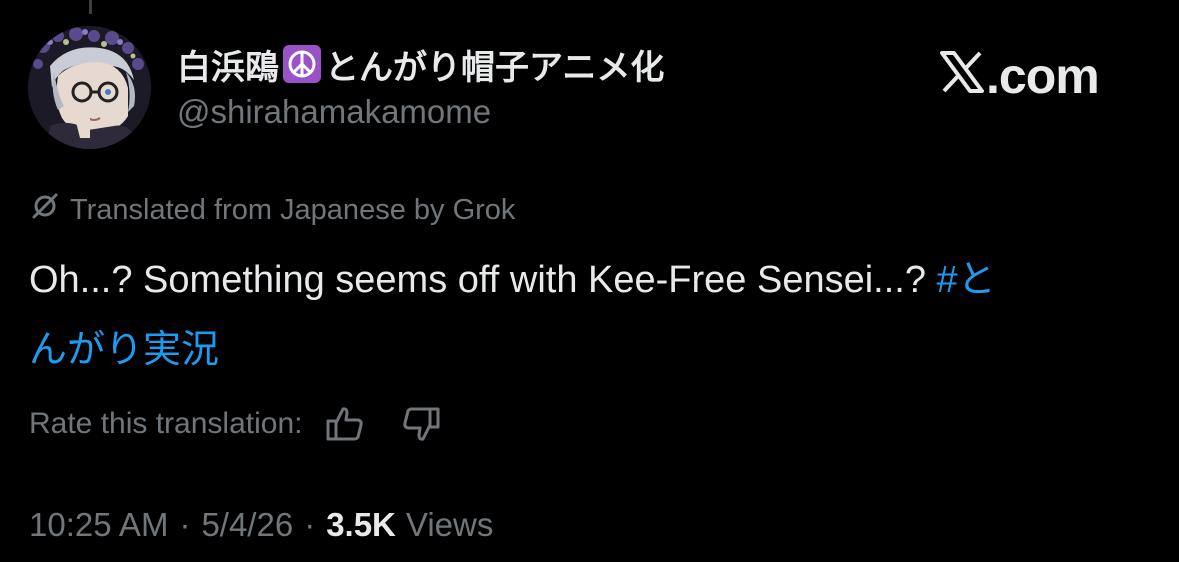 The image size is (1179, 562). I want to click on peace-symbol-icon, so click(302, 64).